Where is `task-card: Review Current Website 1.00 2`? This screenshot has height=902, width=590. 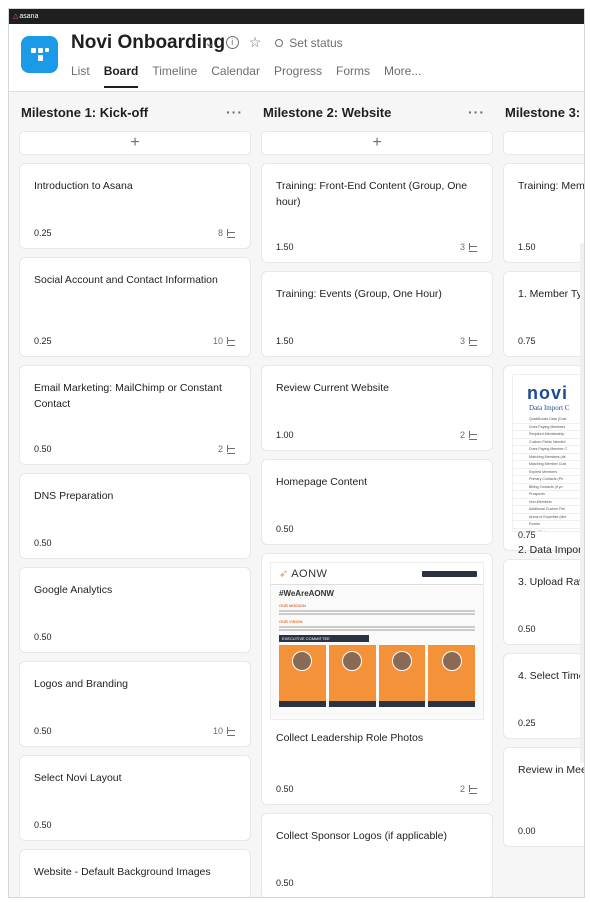
task-card: Review Current Website 1.00 2 is located at coordinates (377, 408).